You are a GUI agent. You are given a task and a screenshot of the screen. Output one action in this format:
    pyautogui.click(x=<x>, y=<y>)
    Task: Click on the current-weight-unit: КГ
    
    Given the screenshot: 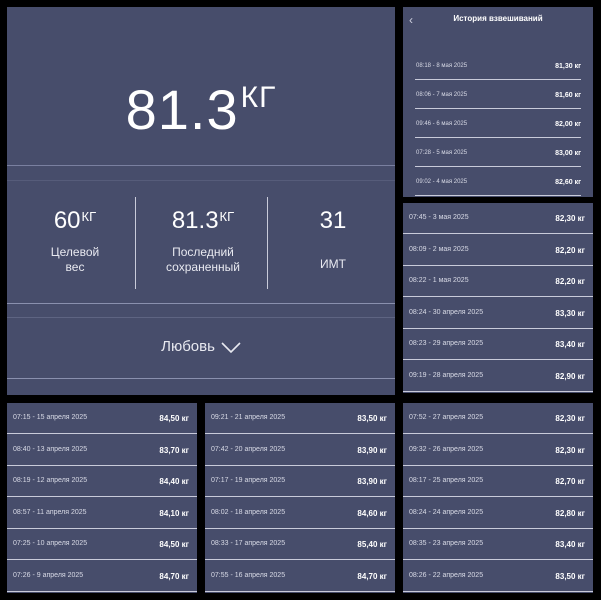 What is the action you would take?
    pyautogui.click(x=258, y=97)
    